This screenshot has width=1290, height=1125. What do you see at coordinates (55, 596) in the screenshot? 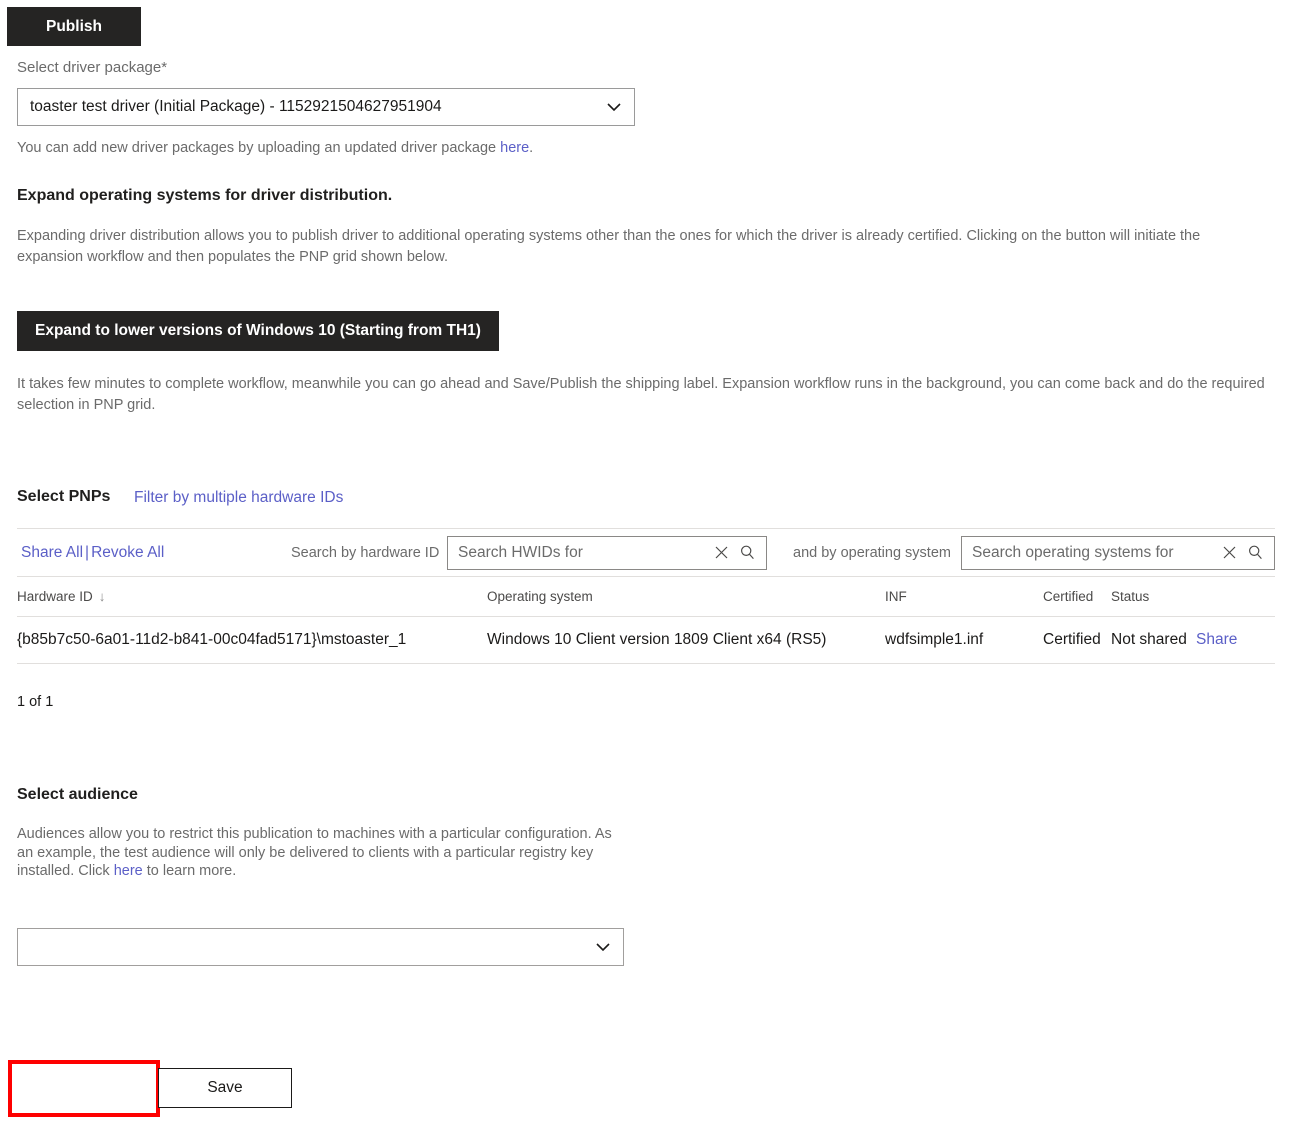
I see `column-header-hardware-id-label: Hardware ID` at bounding box center [55, 596].